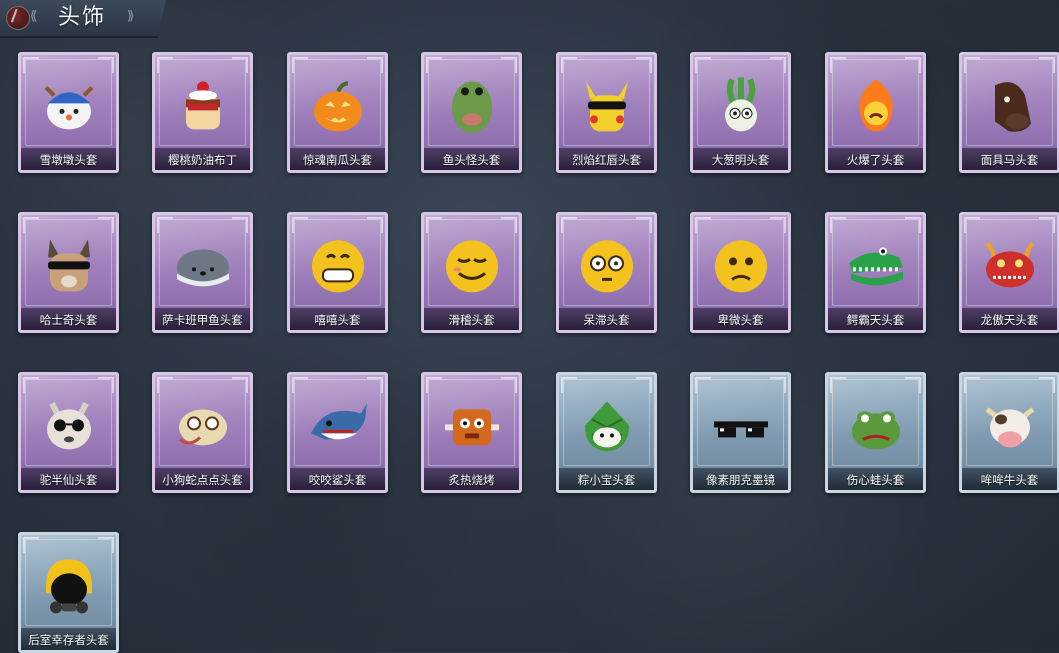 Image resolution: width=1059 pixels, height=653 pixels. What do you see at coordinates (337, 160) in the screenshot?
I see `item-name-label: 惊魂南瓜头套` at bounding box center [337, 160].